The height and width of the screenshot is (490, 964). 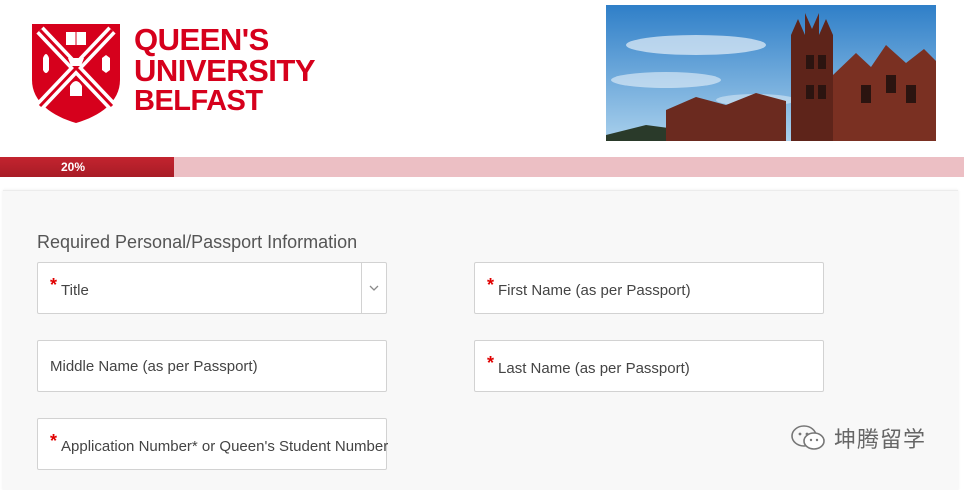 I want to click on progress-label: 20%, so click(x=73, y=167).